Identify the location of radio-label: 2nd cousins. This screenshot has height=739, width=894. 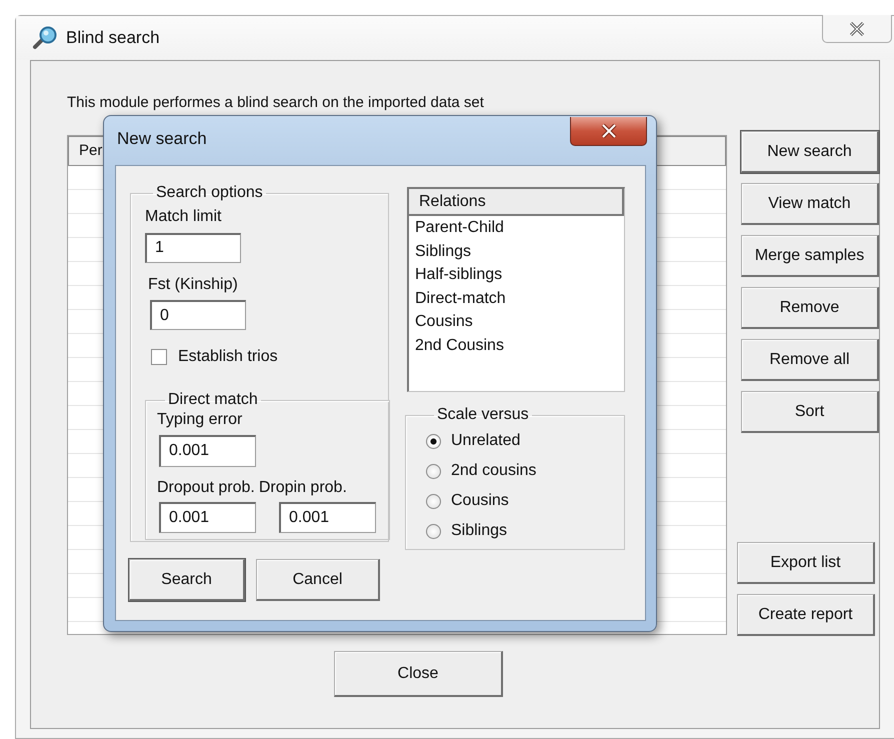
(493, 471).